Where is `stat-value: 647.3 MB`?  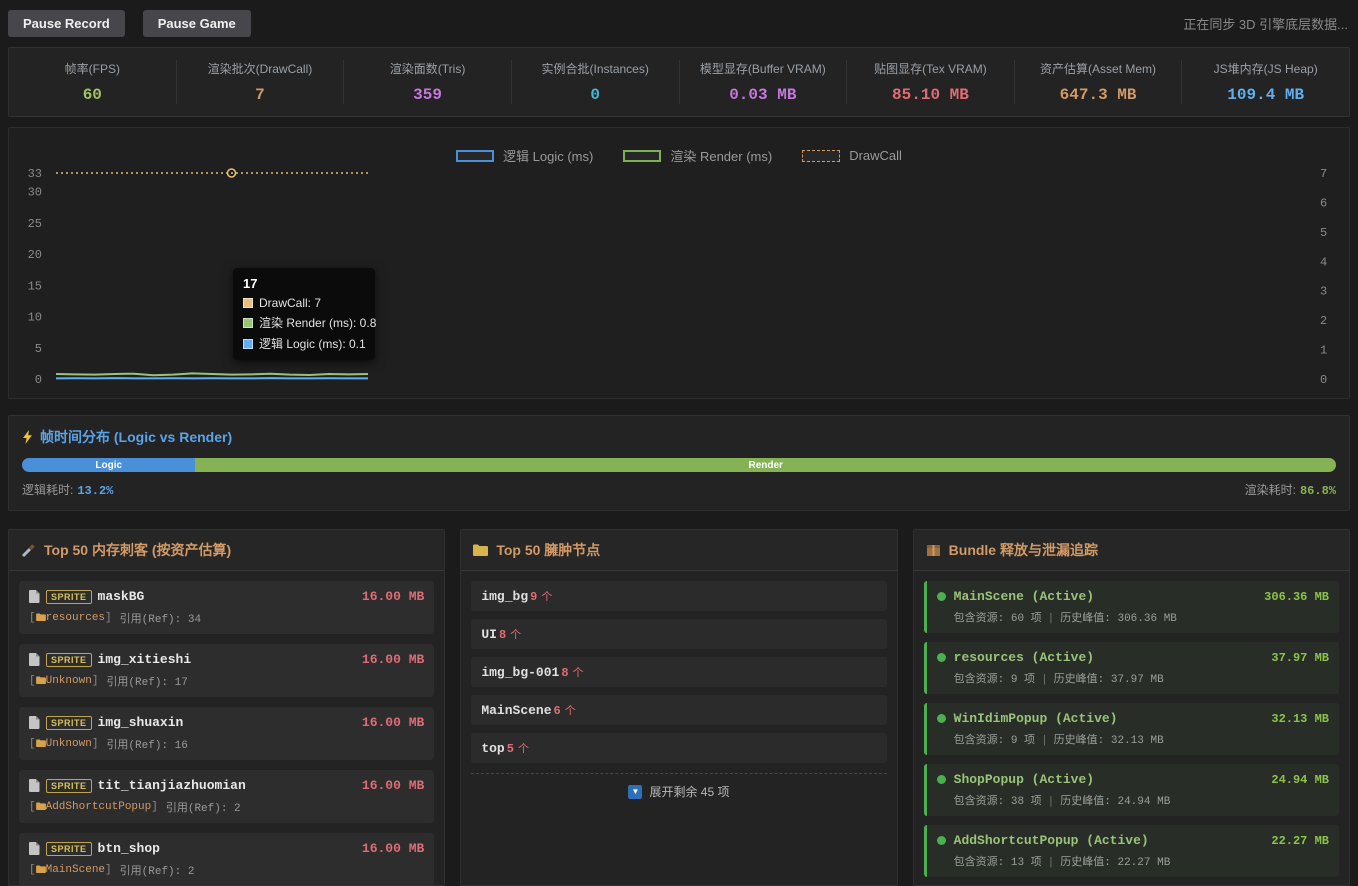
stat-value: 647.3 MB is located at coordinates (1098, 95).